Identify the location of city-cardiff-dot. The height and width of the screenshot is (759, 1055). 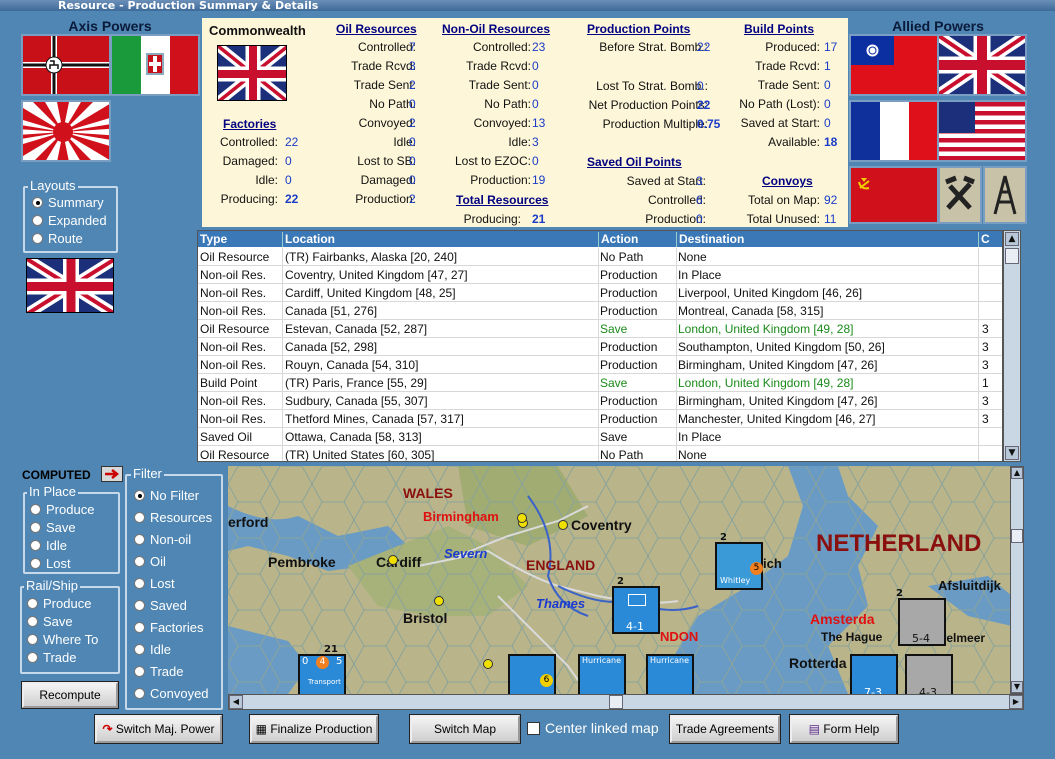
(393, 560).